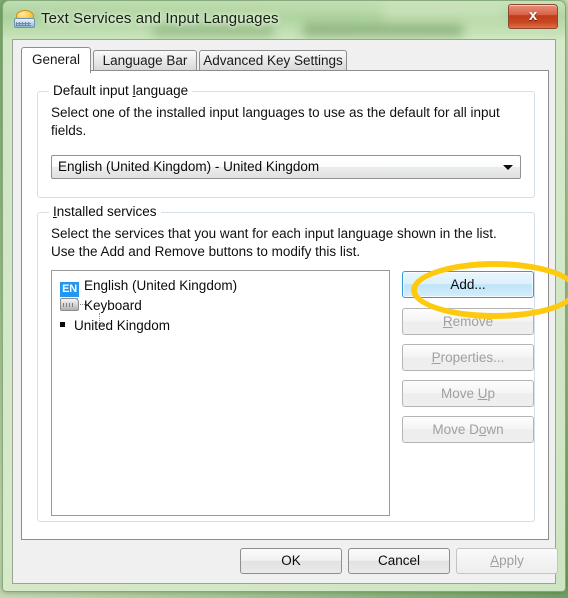 Image resolution: width=568 pixels, height=598 pixels. What do you see at coordinates (122, 325) in the screenshot?
I see `tree-item-layout-label: United Kingdom` at bounding box center [122, 325].